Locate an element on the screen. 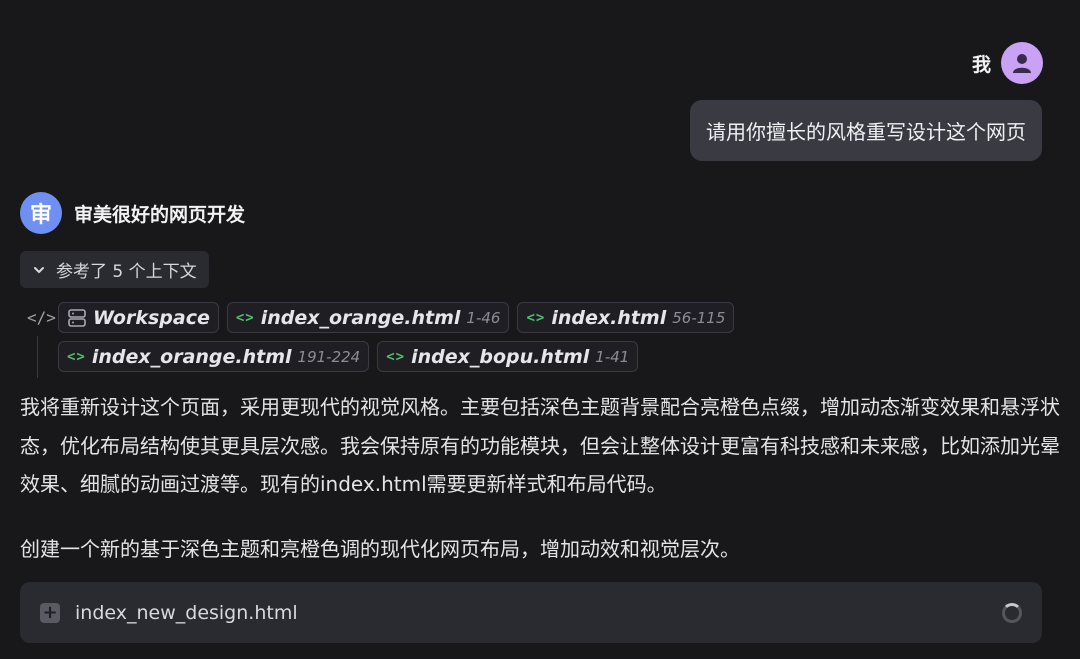 This screenshot has width=1080, height=659. reference-name: index.html is located at coordinates (609, 317).